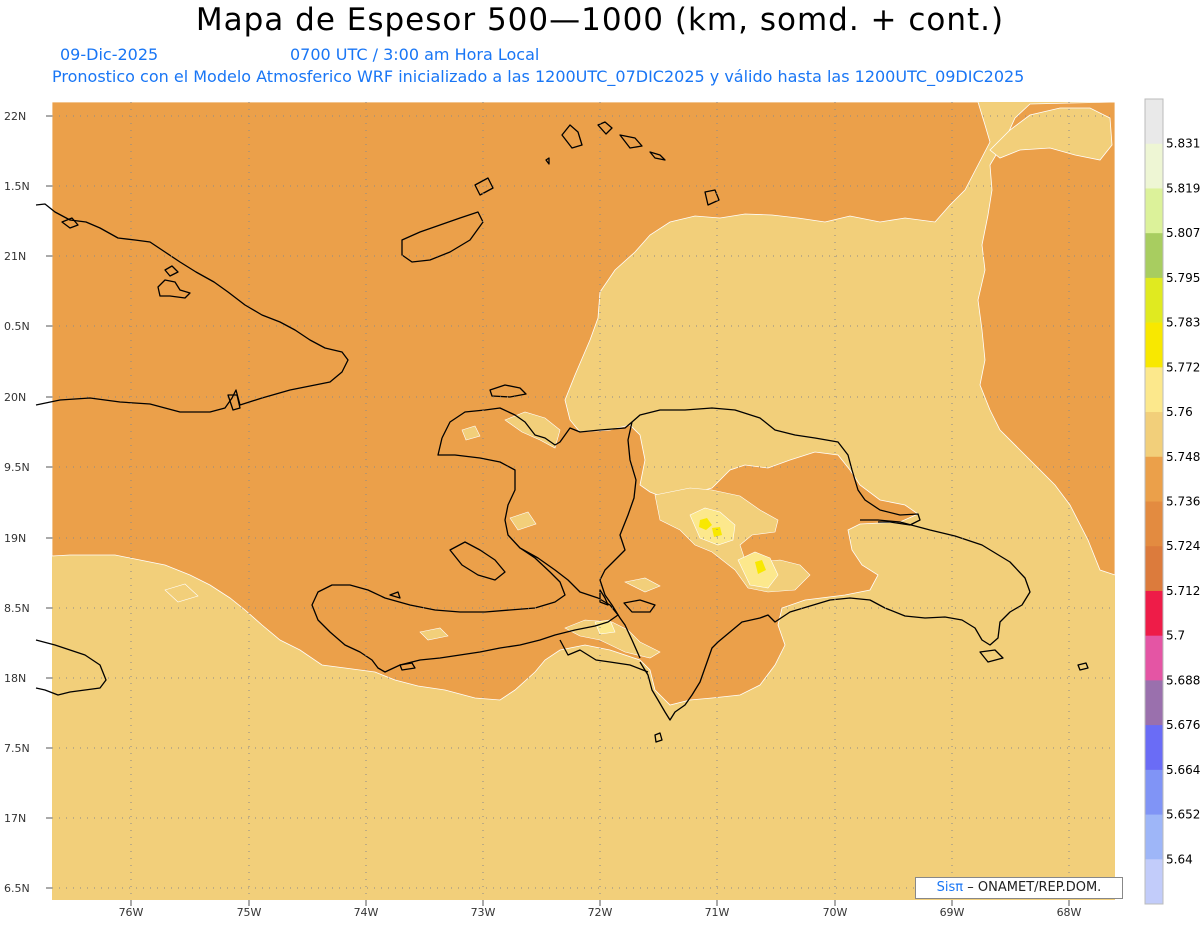  I want to click on colorbar-label: 5.664, so click(1183, 770).